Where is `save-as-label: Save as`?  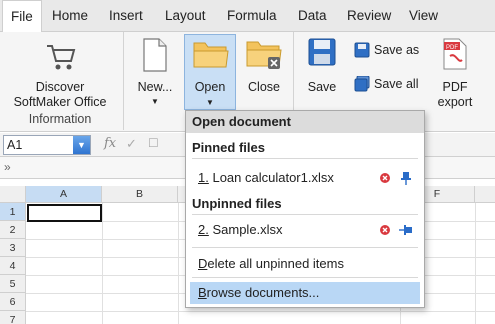 save-as-label: Save as is located at coordinates (397, 50).